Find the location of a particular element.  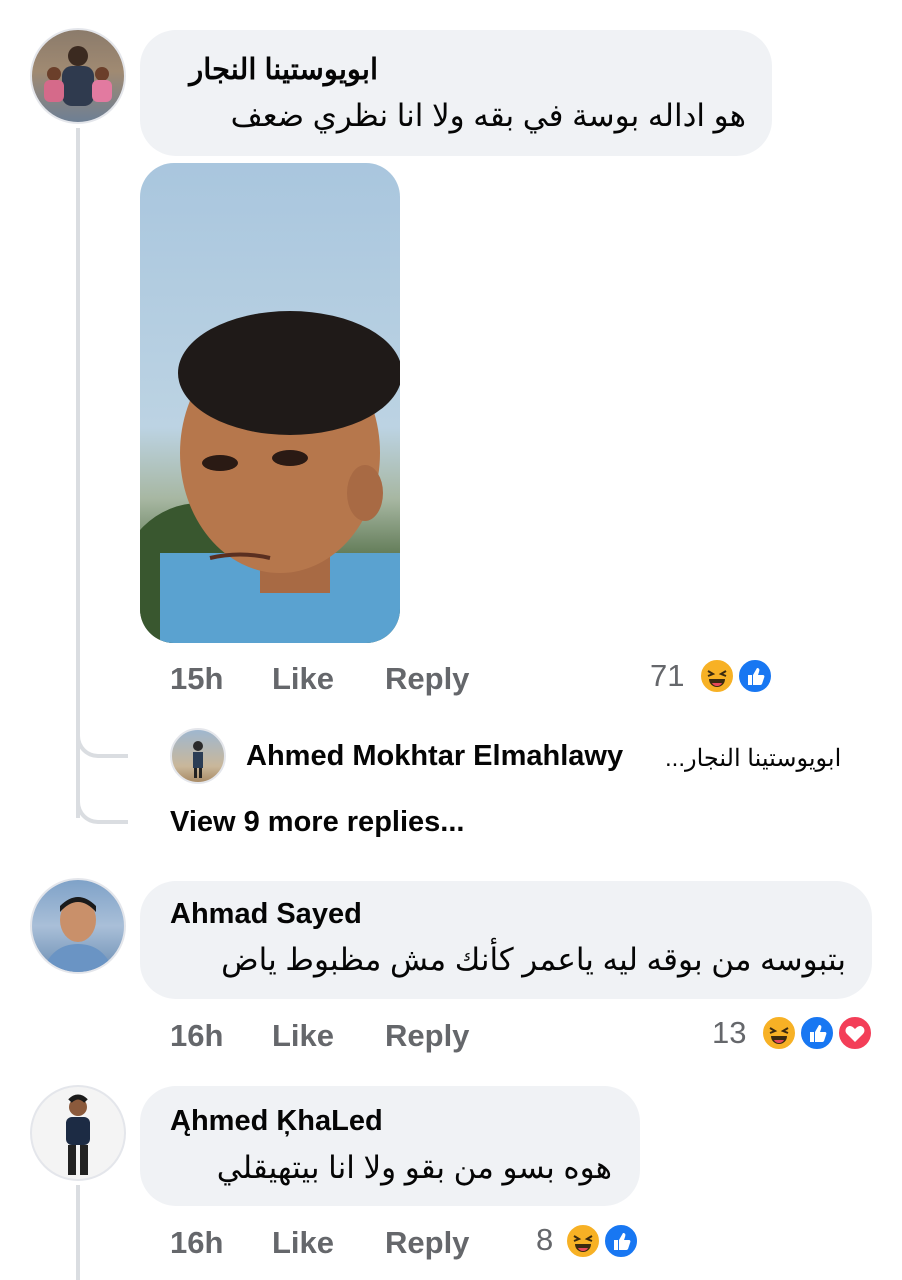

comment-author: ابويوستينا النجار is located at coordinates (283, 69).